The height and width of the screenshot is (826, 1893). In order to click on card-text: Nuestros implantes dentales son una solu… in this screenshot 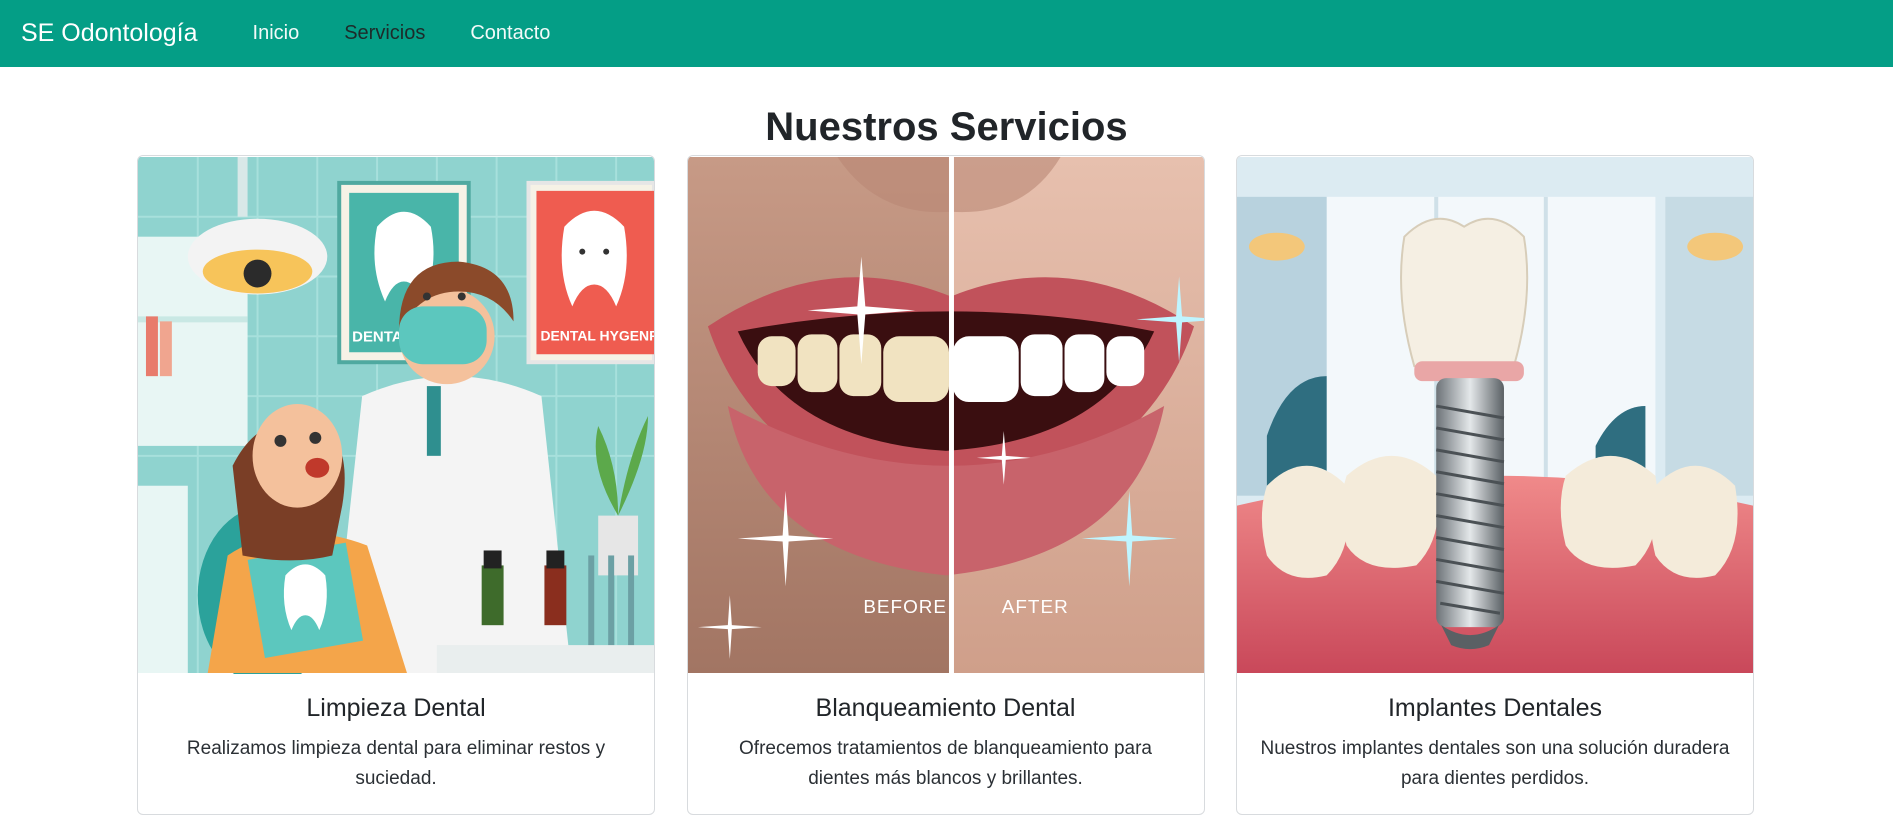, I will do `click(1495, 763)`.